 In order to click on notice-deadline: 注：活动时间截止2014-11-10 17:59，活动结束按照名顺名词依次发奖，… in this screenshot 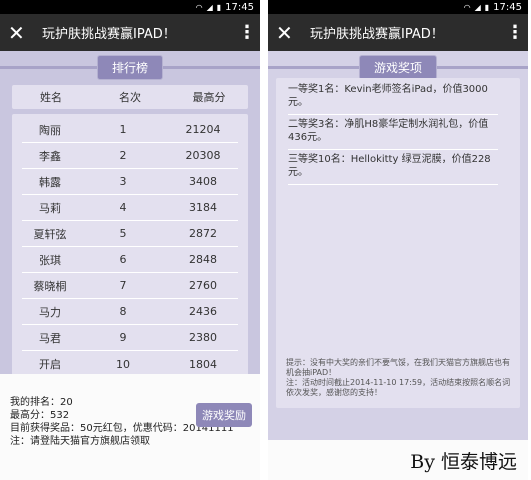, I will do `click(398, 387)`.